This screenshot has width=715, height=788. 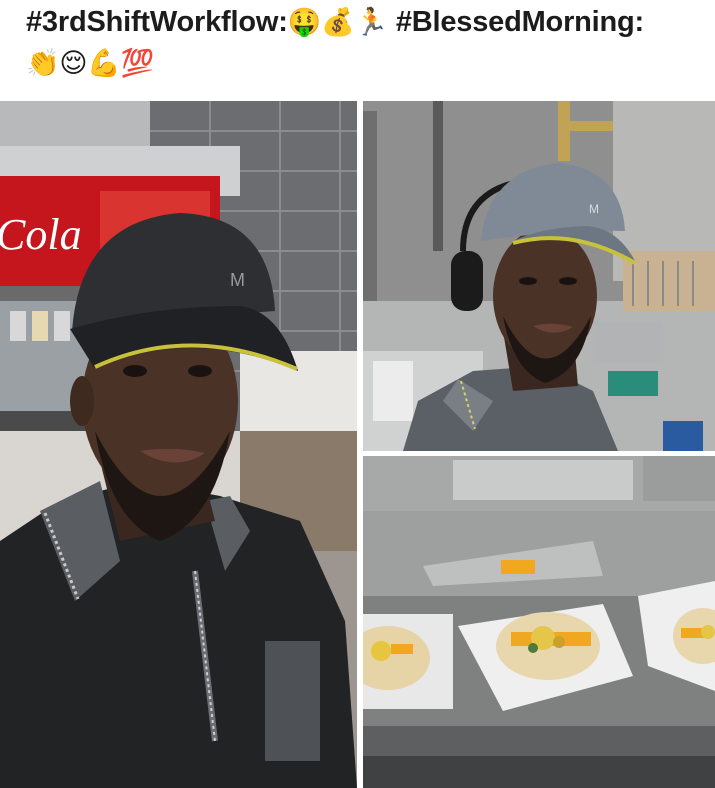 What do you see at coordinates (520, 22) in the screenshot?
I see `hashtag-blessed-morning: #BlessedMorning:` at bounding box center [520, 22].